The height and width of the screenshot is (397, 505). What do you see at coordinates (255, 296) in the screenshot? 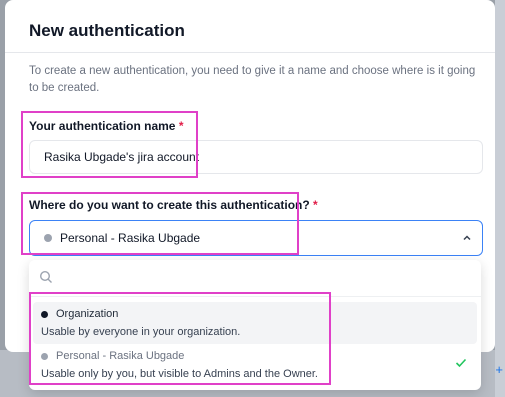
I see `dropdown-divider` at bounding box center [255, 296].